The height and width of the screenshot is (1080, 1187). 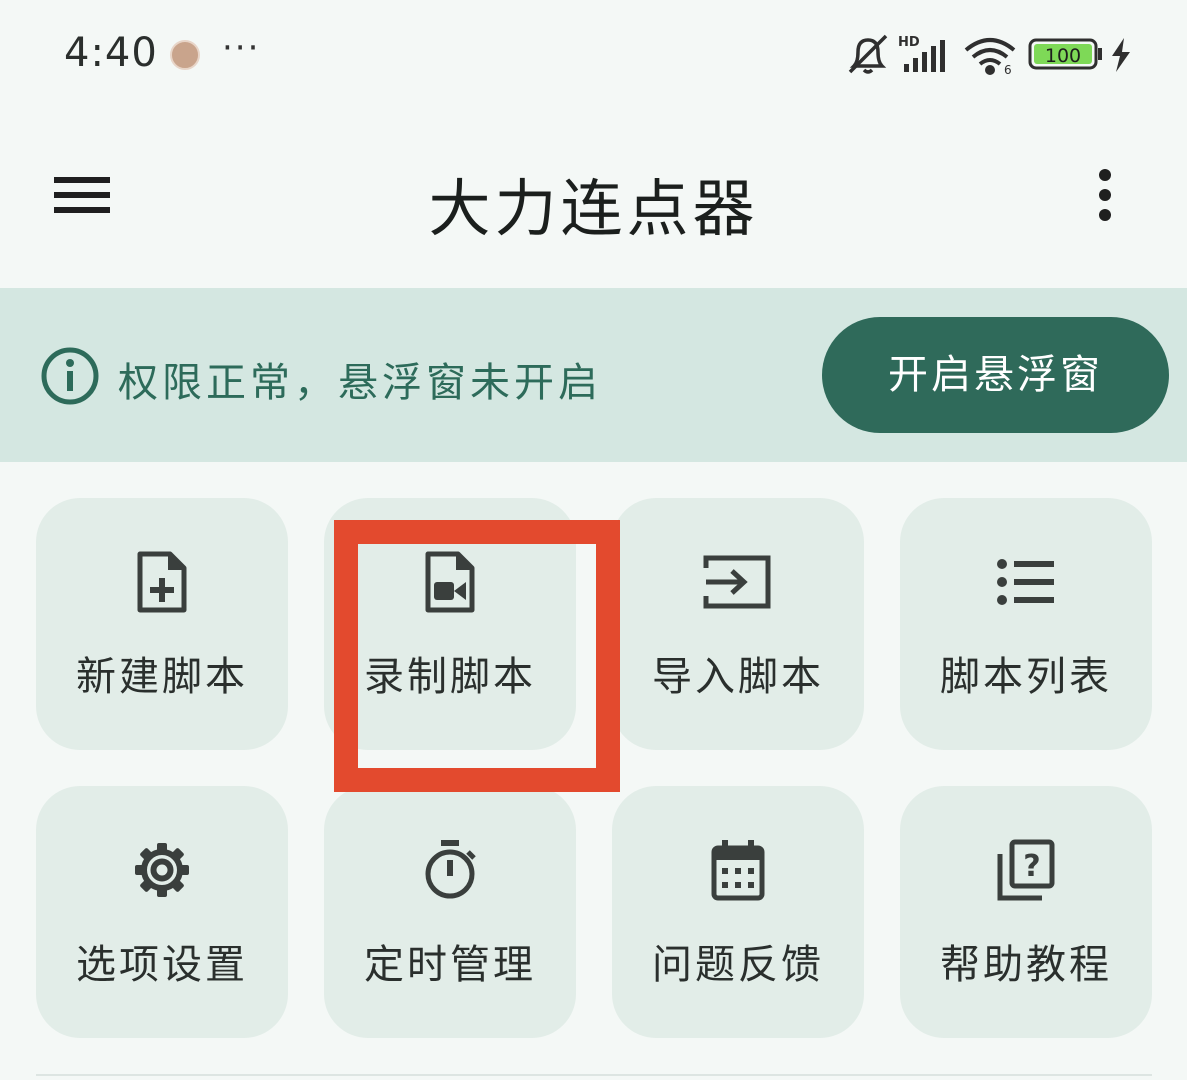 What do you see at coordinates (1026, 677) in the screenshot?
I see `tile-label: 脚本列表` at bounding box center [1026, 677].